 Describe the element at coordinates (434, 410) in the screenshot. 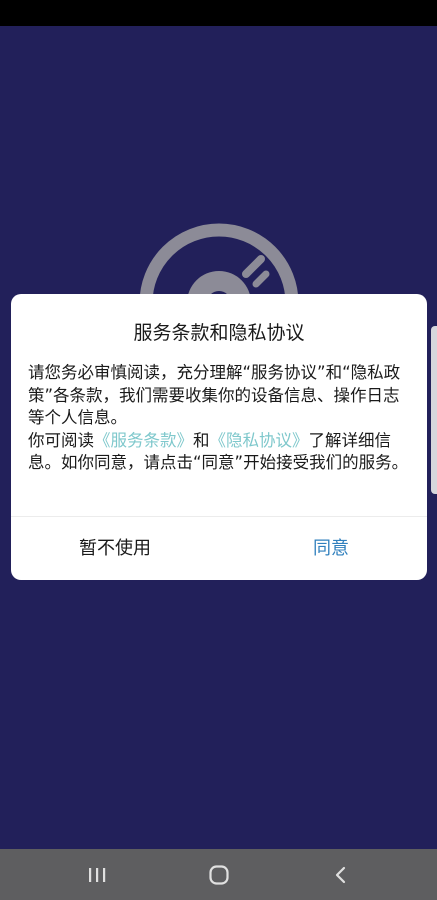

I see `edge-panel-handle` at that location.